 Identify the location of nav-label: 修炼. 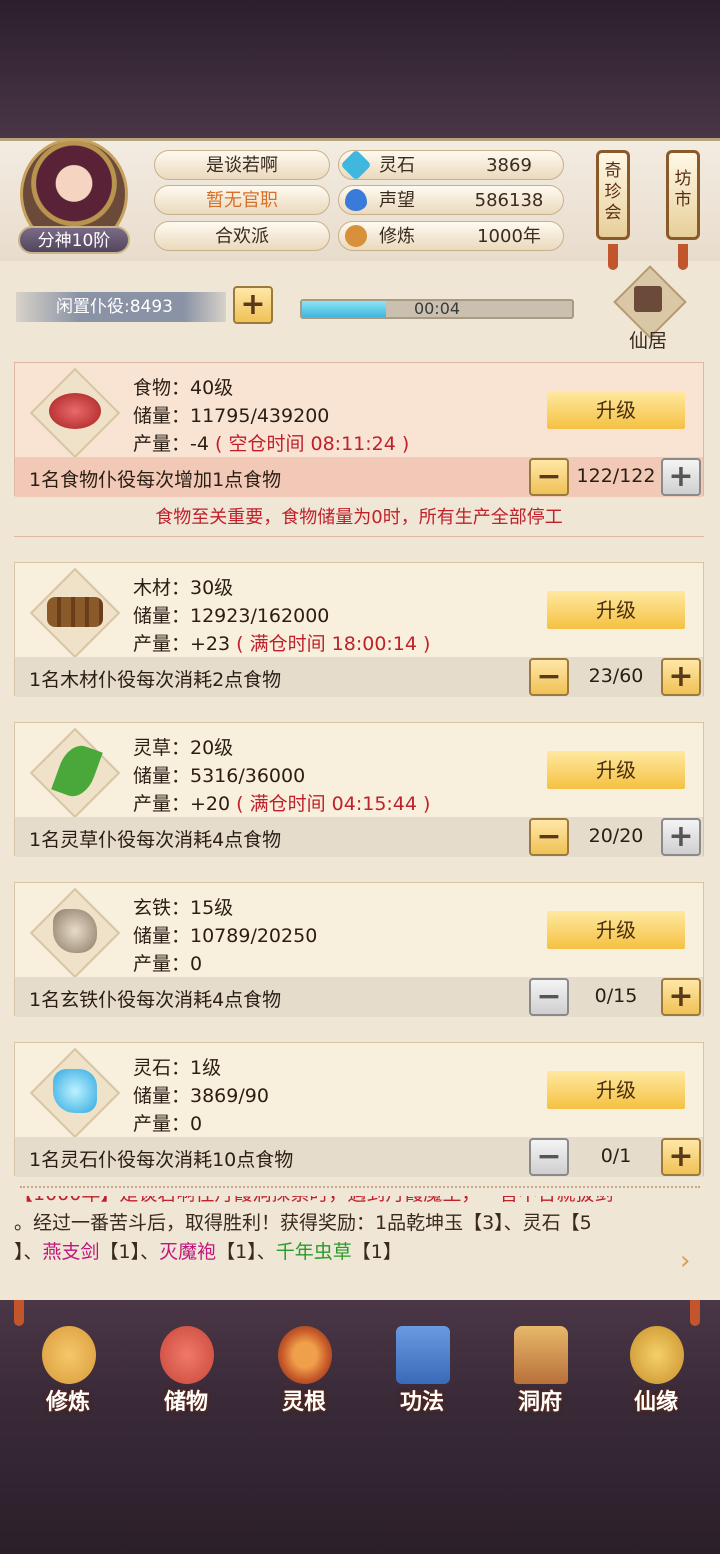
(67, 1402).